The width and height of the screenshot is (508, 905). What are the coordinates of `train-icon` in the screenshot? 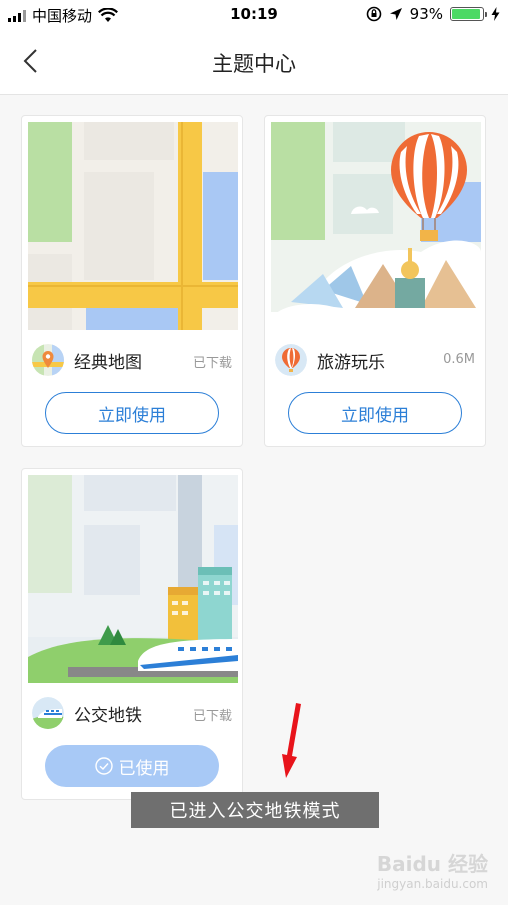 It's located at (48, 713).